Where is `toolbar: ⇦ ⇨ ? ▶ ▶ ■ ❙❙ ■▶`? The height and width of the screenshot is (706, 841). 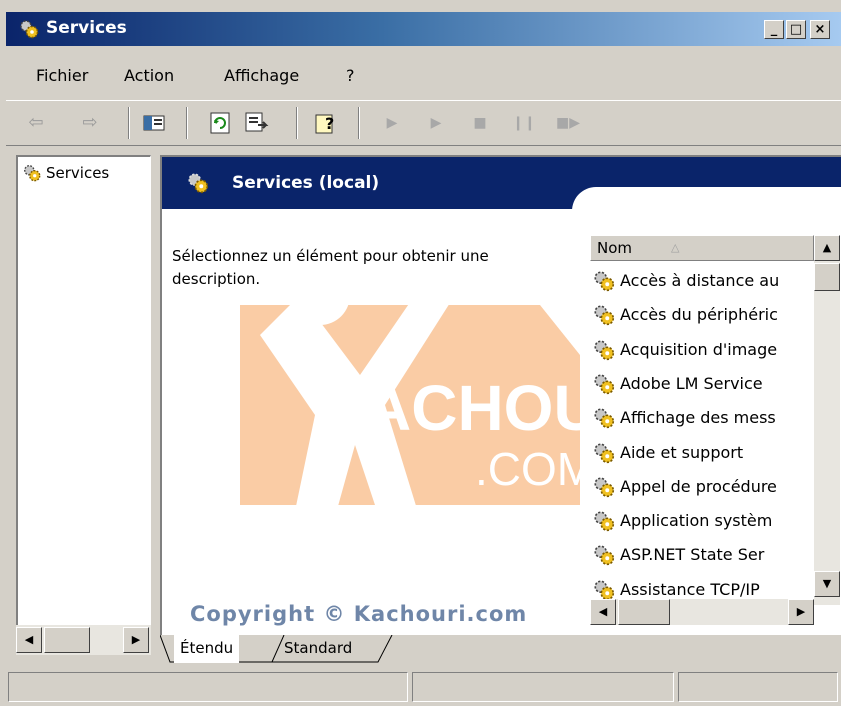 toolbar: ⇦ ⇨ ? ▶ ▶ ■ ❙❙ ■▶ is located at coordinates (423, 123).